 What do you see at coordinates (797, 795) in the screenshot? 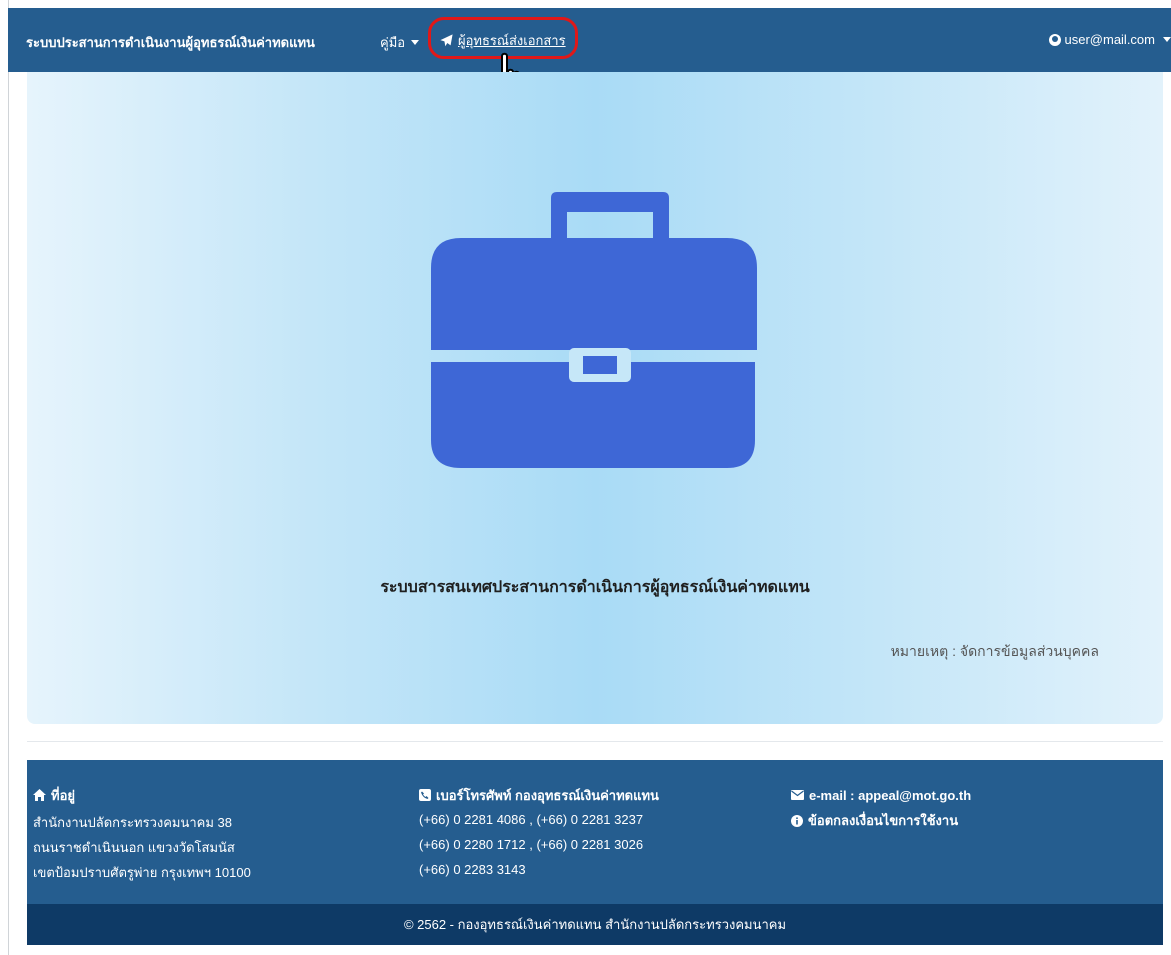
I see `envelope-icon` at bounding box center [797, 795].